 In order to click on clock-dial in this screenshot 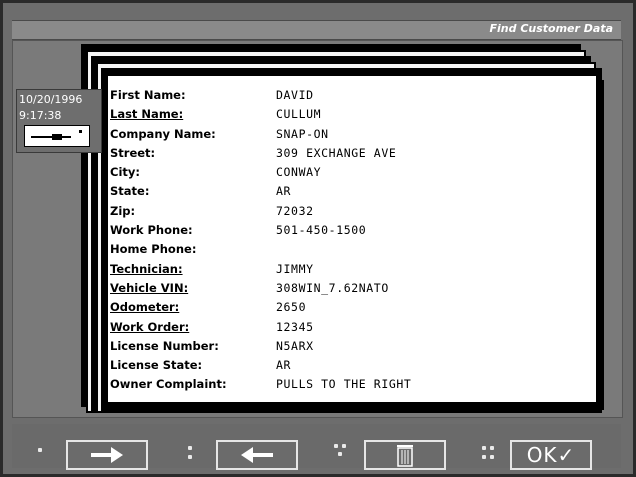, I will do `click(57, 136)`.